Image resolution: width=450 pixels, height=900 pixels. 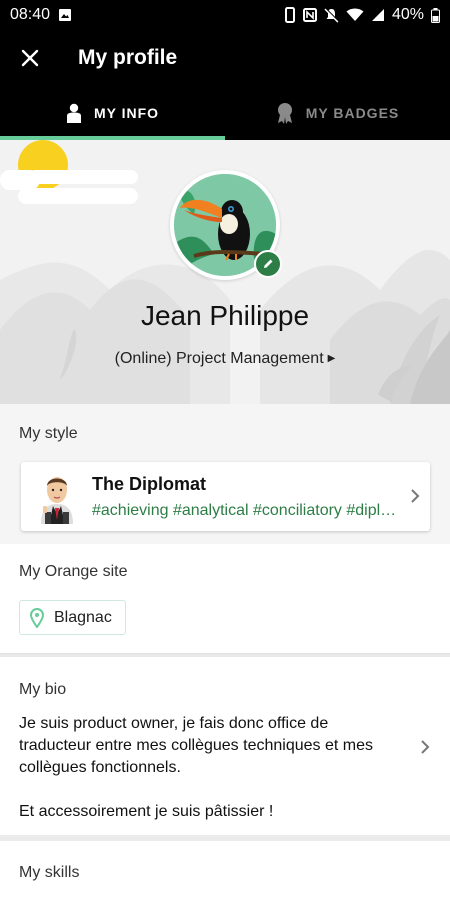 I want to click on wifi-icon, so click(x=355, y=14).